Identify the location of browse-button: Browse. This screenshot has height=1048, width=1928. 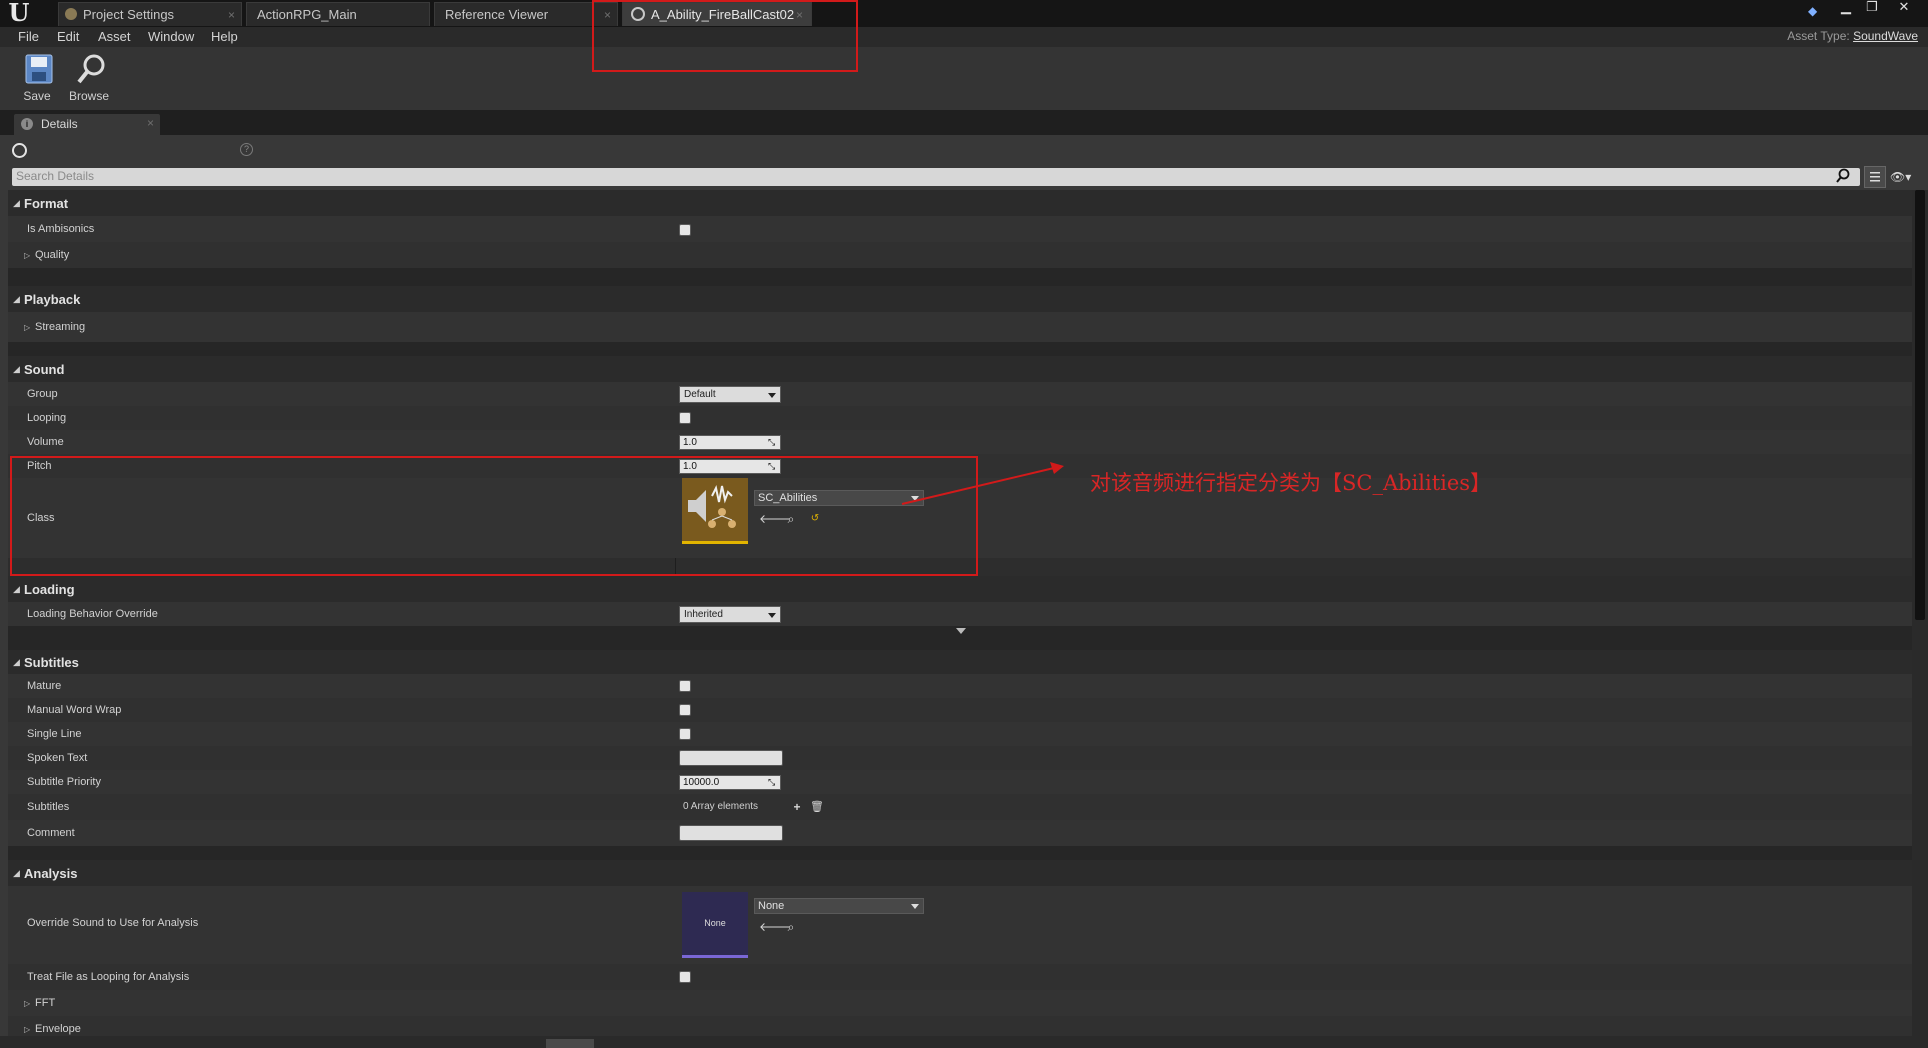
(89, 78).